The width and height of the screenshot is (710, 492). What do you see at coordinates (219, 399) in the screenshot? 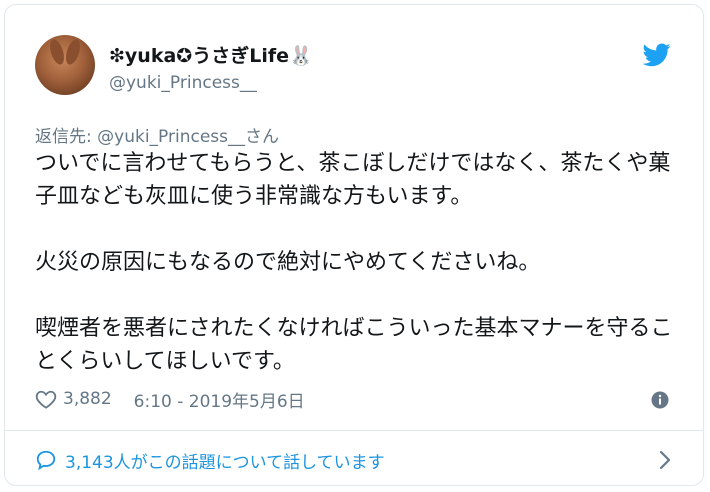
I see `tweet-timestamp: 6:10 - 2019年5月6日` at bounding box center [219, 399].